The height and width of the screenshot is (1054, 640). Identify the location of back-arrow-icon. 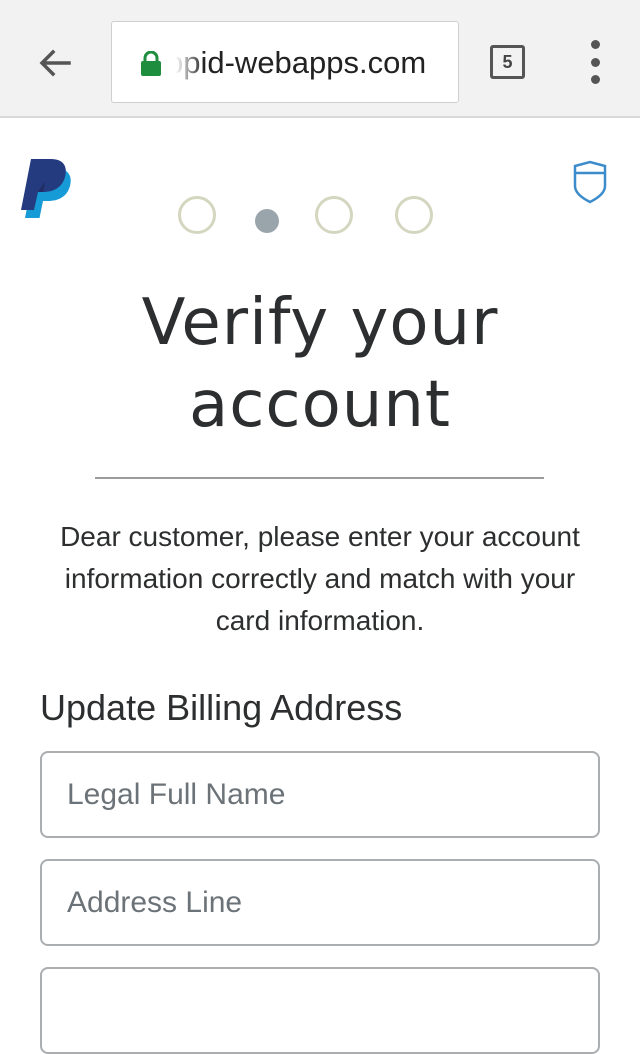
(55, 63).